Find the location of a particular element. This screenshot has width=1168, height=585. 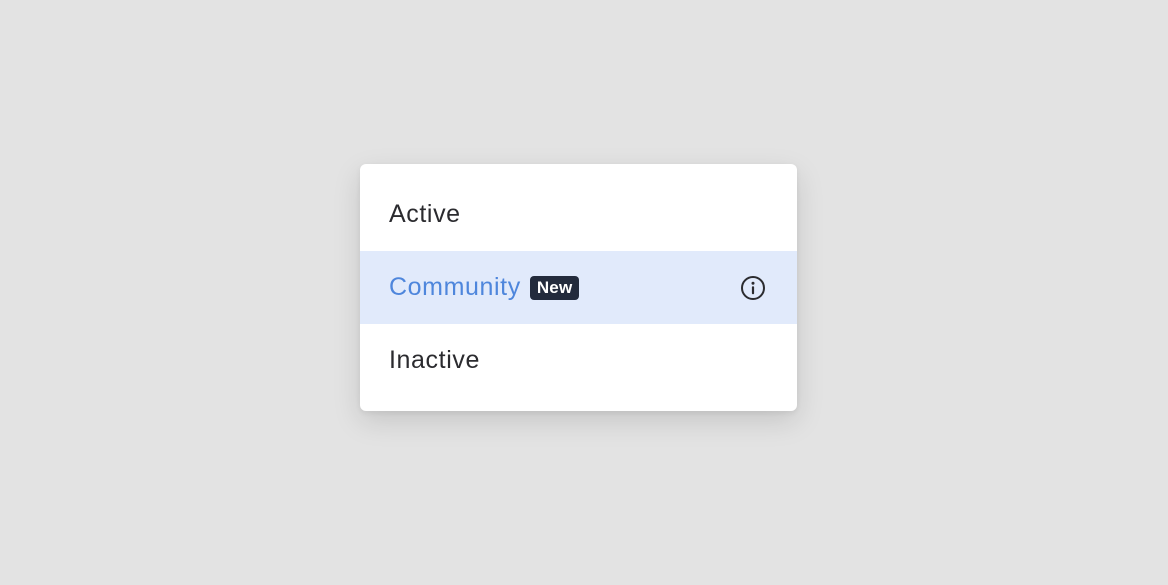

new-badge: New is located at coordinates (554, 287).